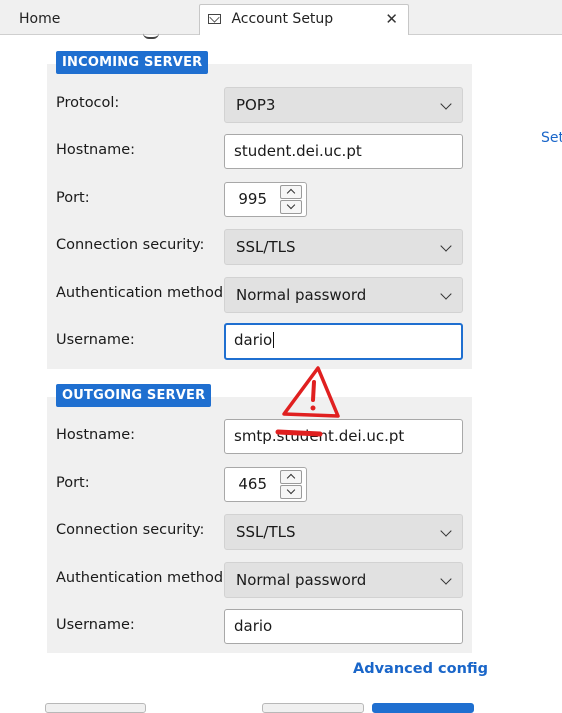  Describe the element at coordinates (96, 435) in the screenshot. I see `outgoing-hostname-label: Hostname:` at that location.